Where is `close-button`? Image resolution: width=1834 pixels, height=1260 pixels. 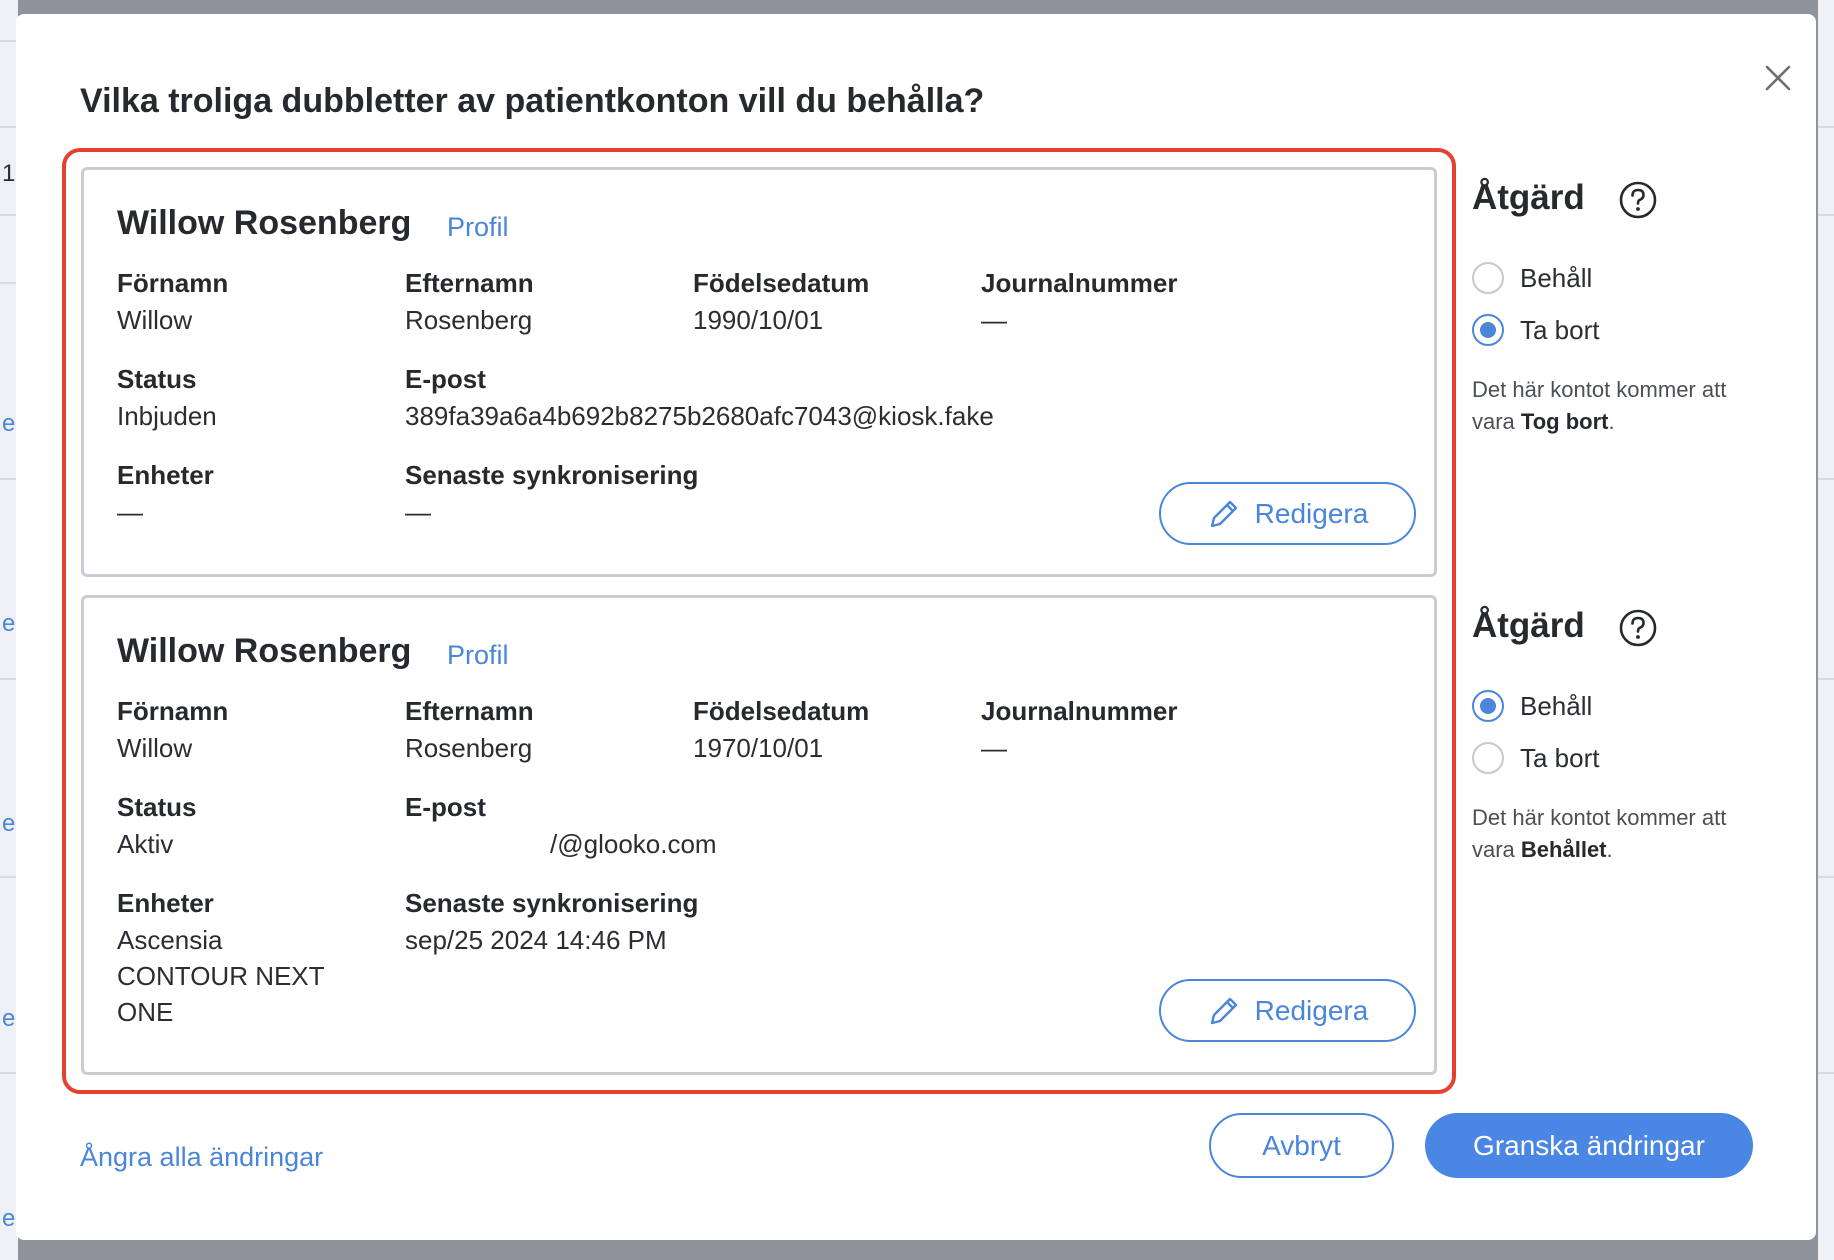
close-button is located at coordinates (1778, 78).